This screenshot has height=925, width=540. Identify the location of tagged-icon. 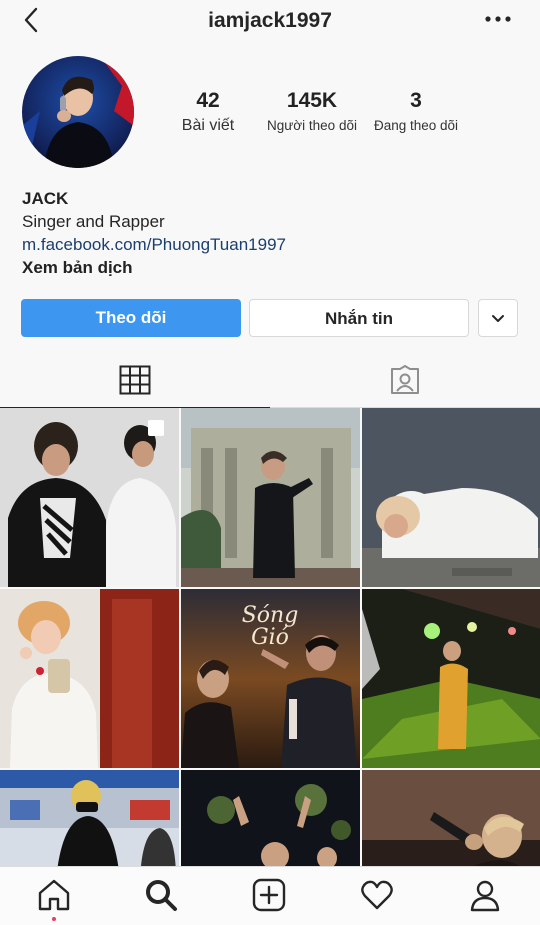
(405, 379).